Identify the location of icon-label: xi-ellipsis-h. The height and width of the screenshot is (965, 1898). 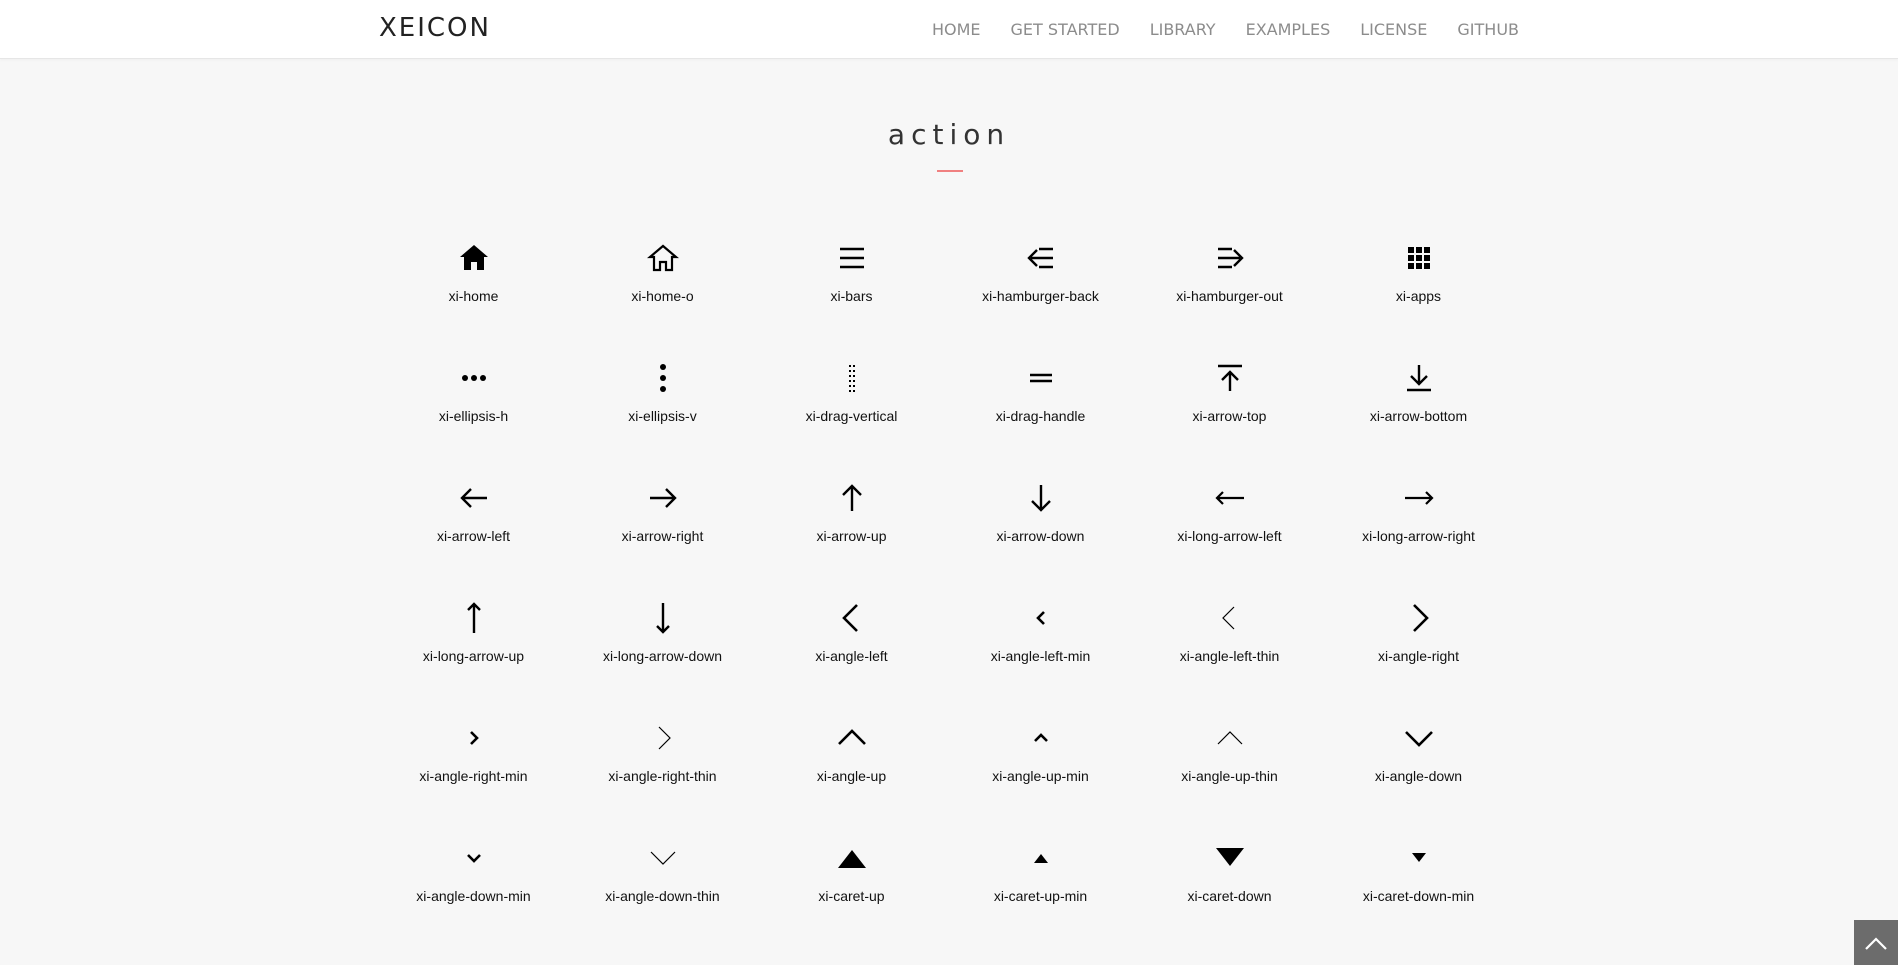
(473, 416).